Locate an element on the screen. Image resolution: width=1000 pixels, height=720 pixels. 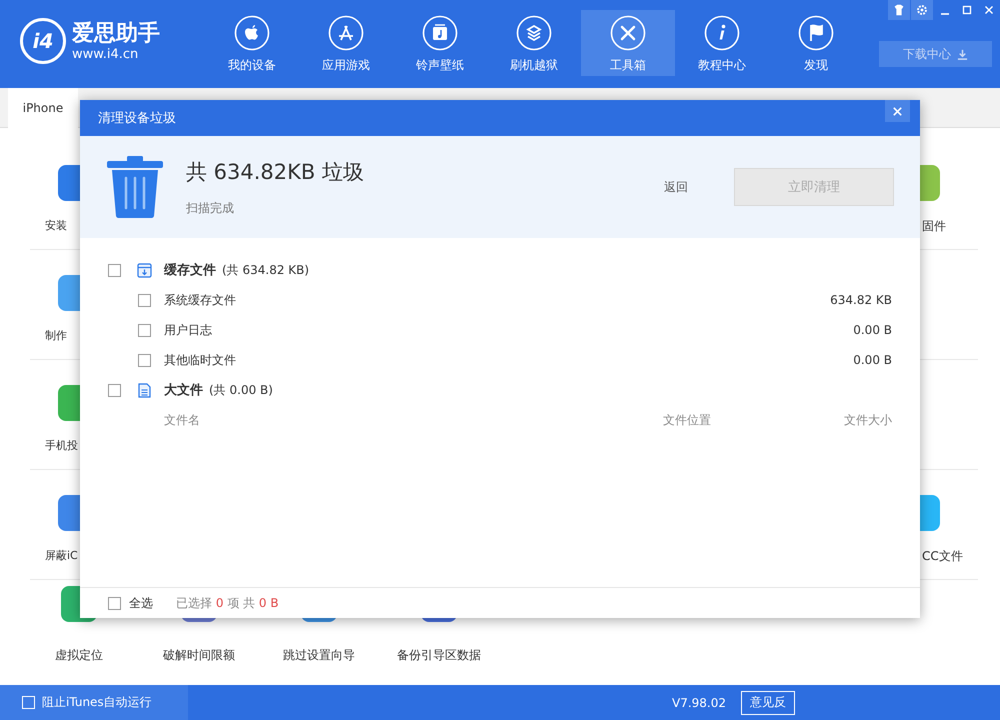
tool-label: 手机投 is located at coordinates (62, 445).